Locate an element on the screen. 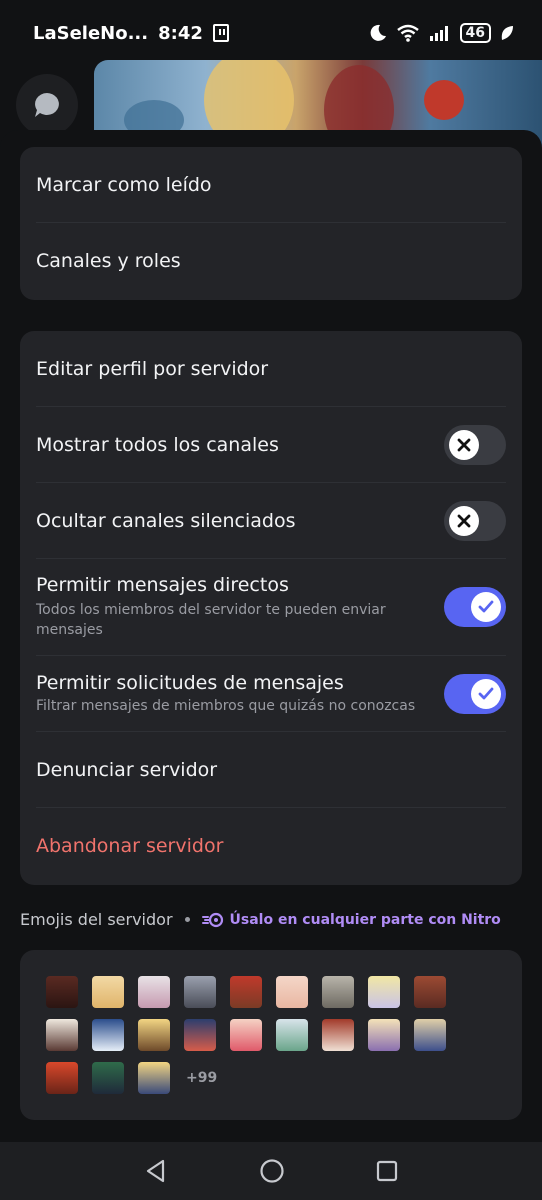 This screenshot has width=542, height=1200. emoji-face-closeup is located at coordinates (292, 992).